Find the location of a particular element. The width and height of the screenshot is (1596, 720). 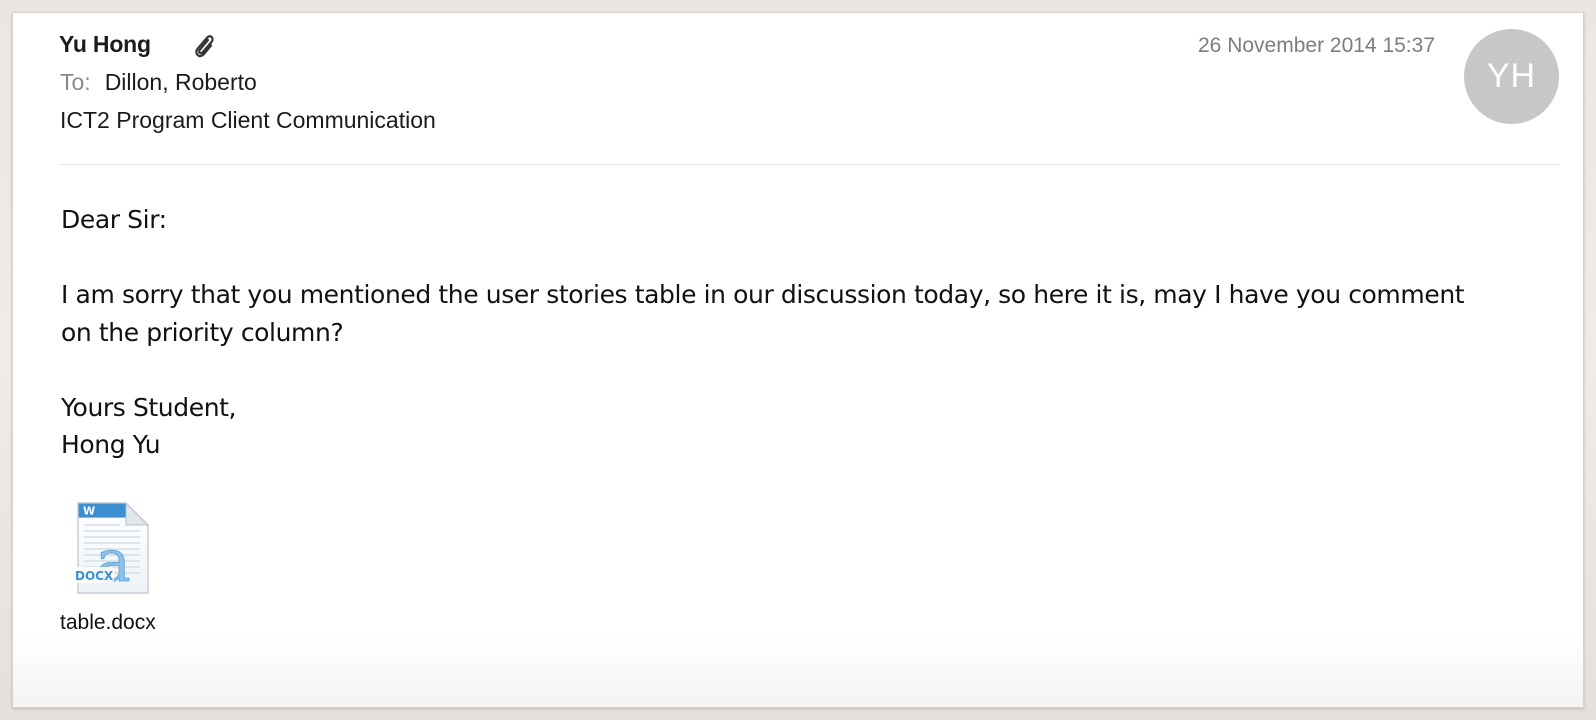

attachment-filename: table.docx is located at coordinates (108, 623).